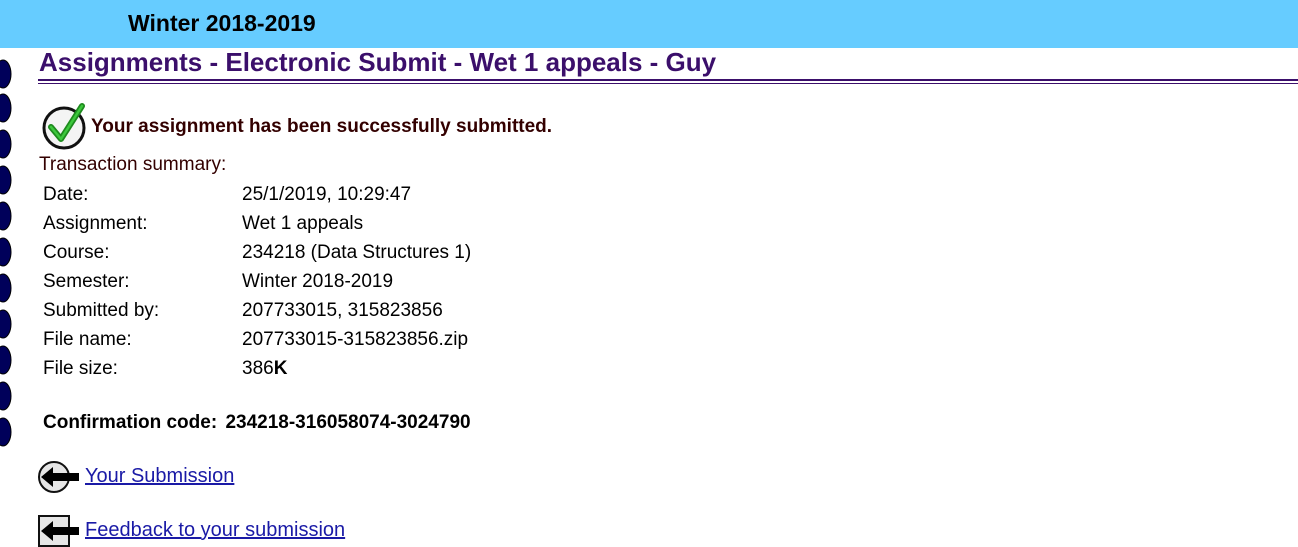  I want to click on summary-value: 207733015, 315823856, so click(342, 310).